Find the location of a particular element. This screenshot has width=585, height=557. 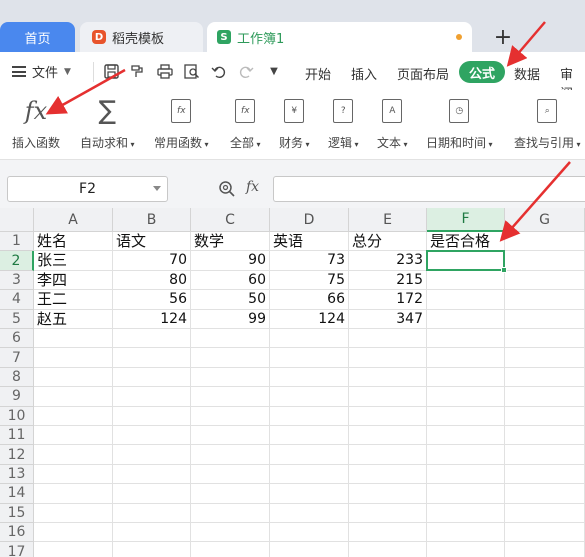

row-header-9: 9 is located at coordinates (17, 397).